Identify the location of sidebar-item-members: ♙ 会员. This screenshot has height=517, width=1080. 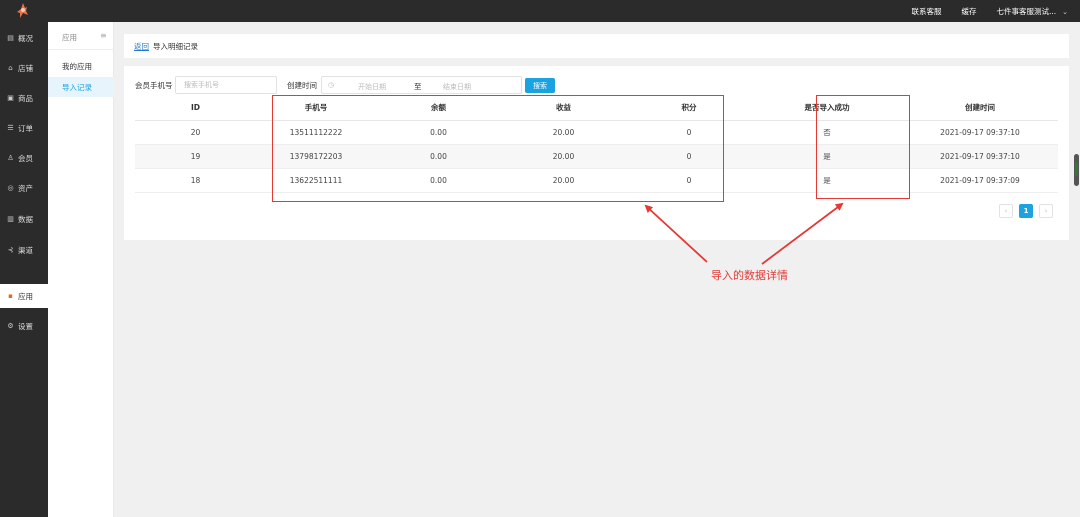
(24, 158).